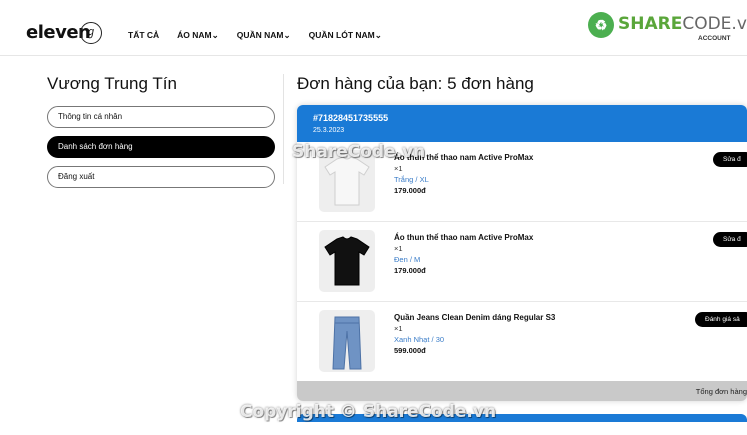  I want to click on profile-info-button: Thông tin cá nhân, so click(161, 117).